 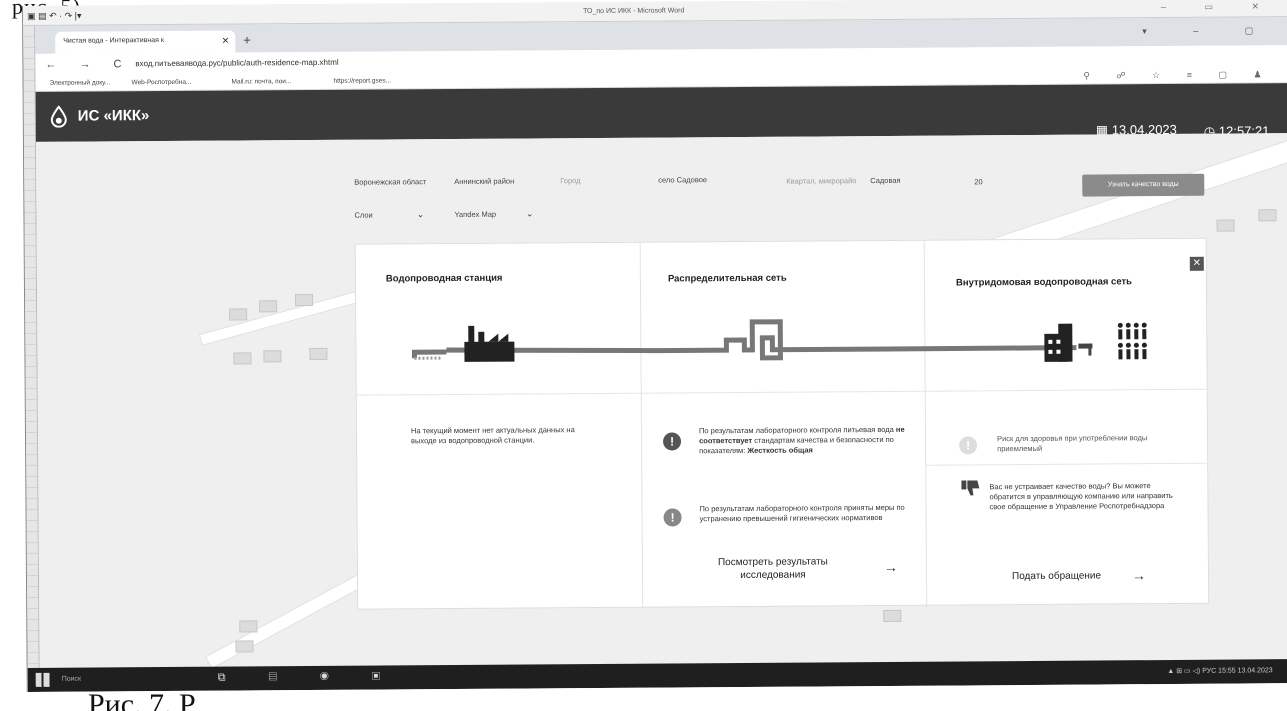 I want to click on people-icon, so click(x=1132, y=341).